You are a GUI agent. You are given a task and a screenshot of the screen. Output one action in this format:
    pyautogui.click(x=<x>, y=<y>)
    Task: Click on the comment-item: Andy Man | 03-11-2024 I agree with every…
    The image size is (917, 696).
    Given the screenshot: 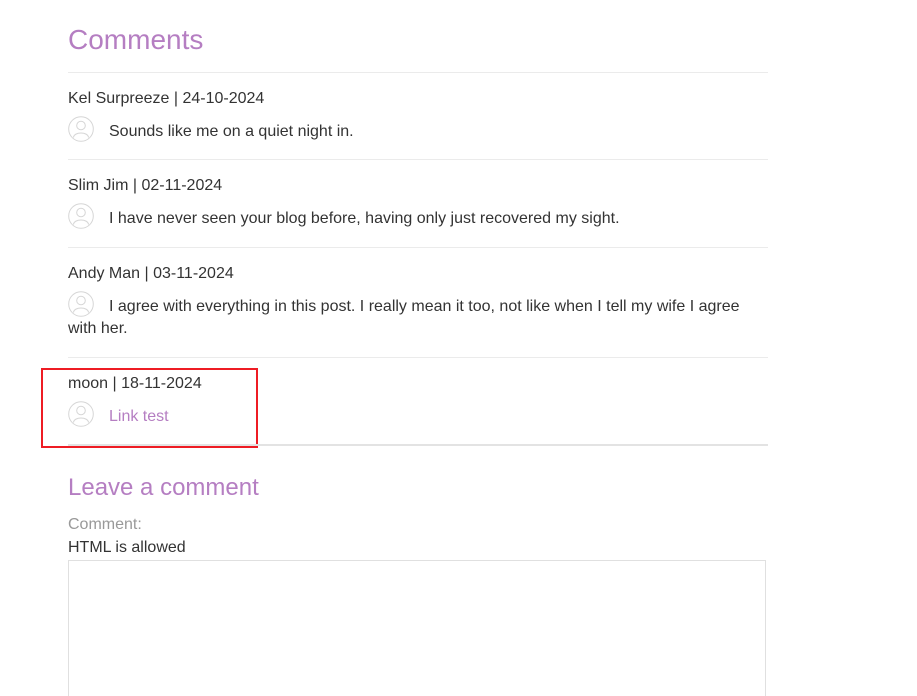 What is the action you would take?
    pyautogui.click(x=418, y=311)
    